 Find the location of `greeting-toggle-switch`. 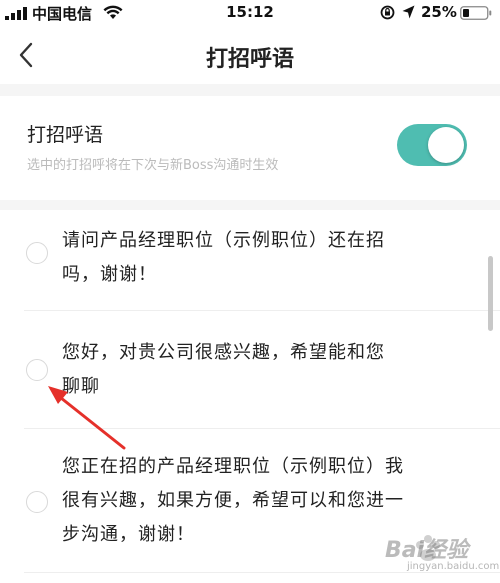

greeting-toggle-switch is located at coordinates (432, 145).